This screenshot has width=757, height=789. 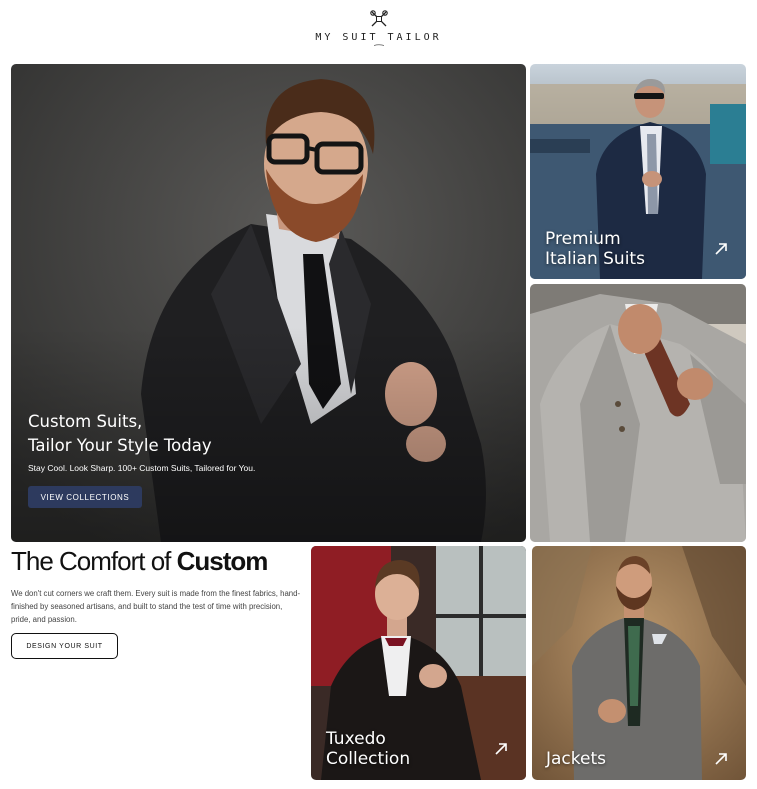 What do you see at coordinates (120, 434) in the screenshot?
I see `hero-title: Custom Suits, Tailor Your Style Today` at bounding box center [120, 434].